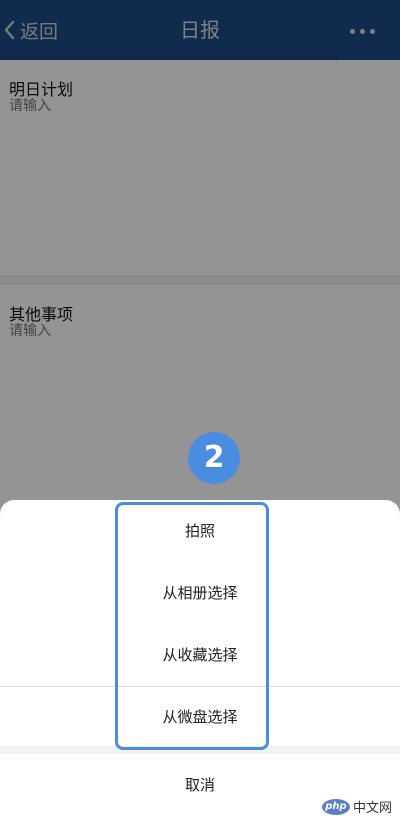 This screenshot has width=400, height=821. What do you see at coordinates (372, 808) in the screenshot?
I see `watermark-text: 中文网` at bounding box center [372, 808].